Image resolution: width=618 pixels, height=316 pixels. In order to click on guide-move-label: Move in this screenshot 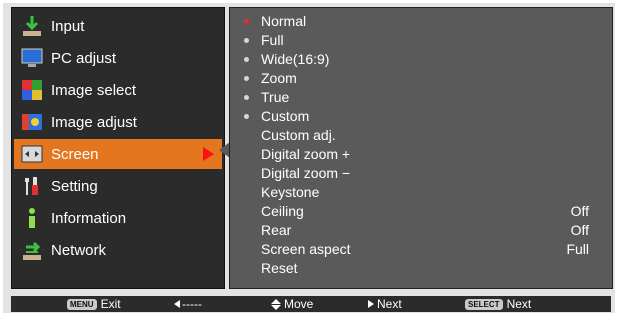, I will do `click(299, 304)`.